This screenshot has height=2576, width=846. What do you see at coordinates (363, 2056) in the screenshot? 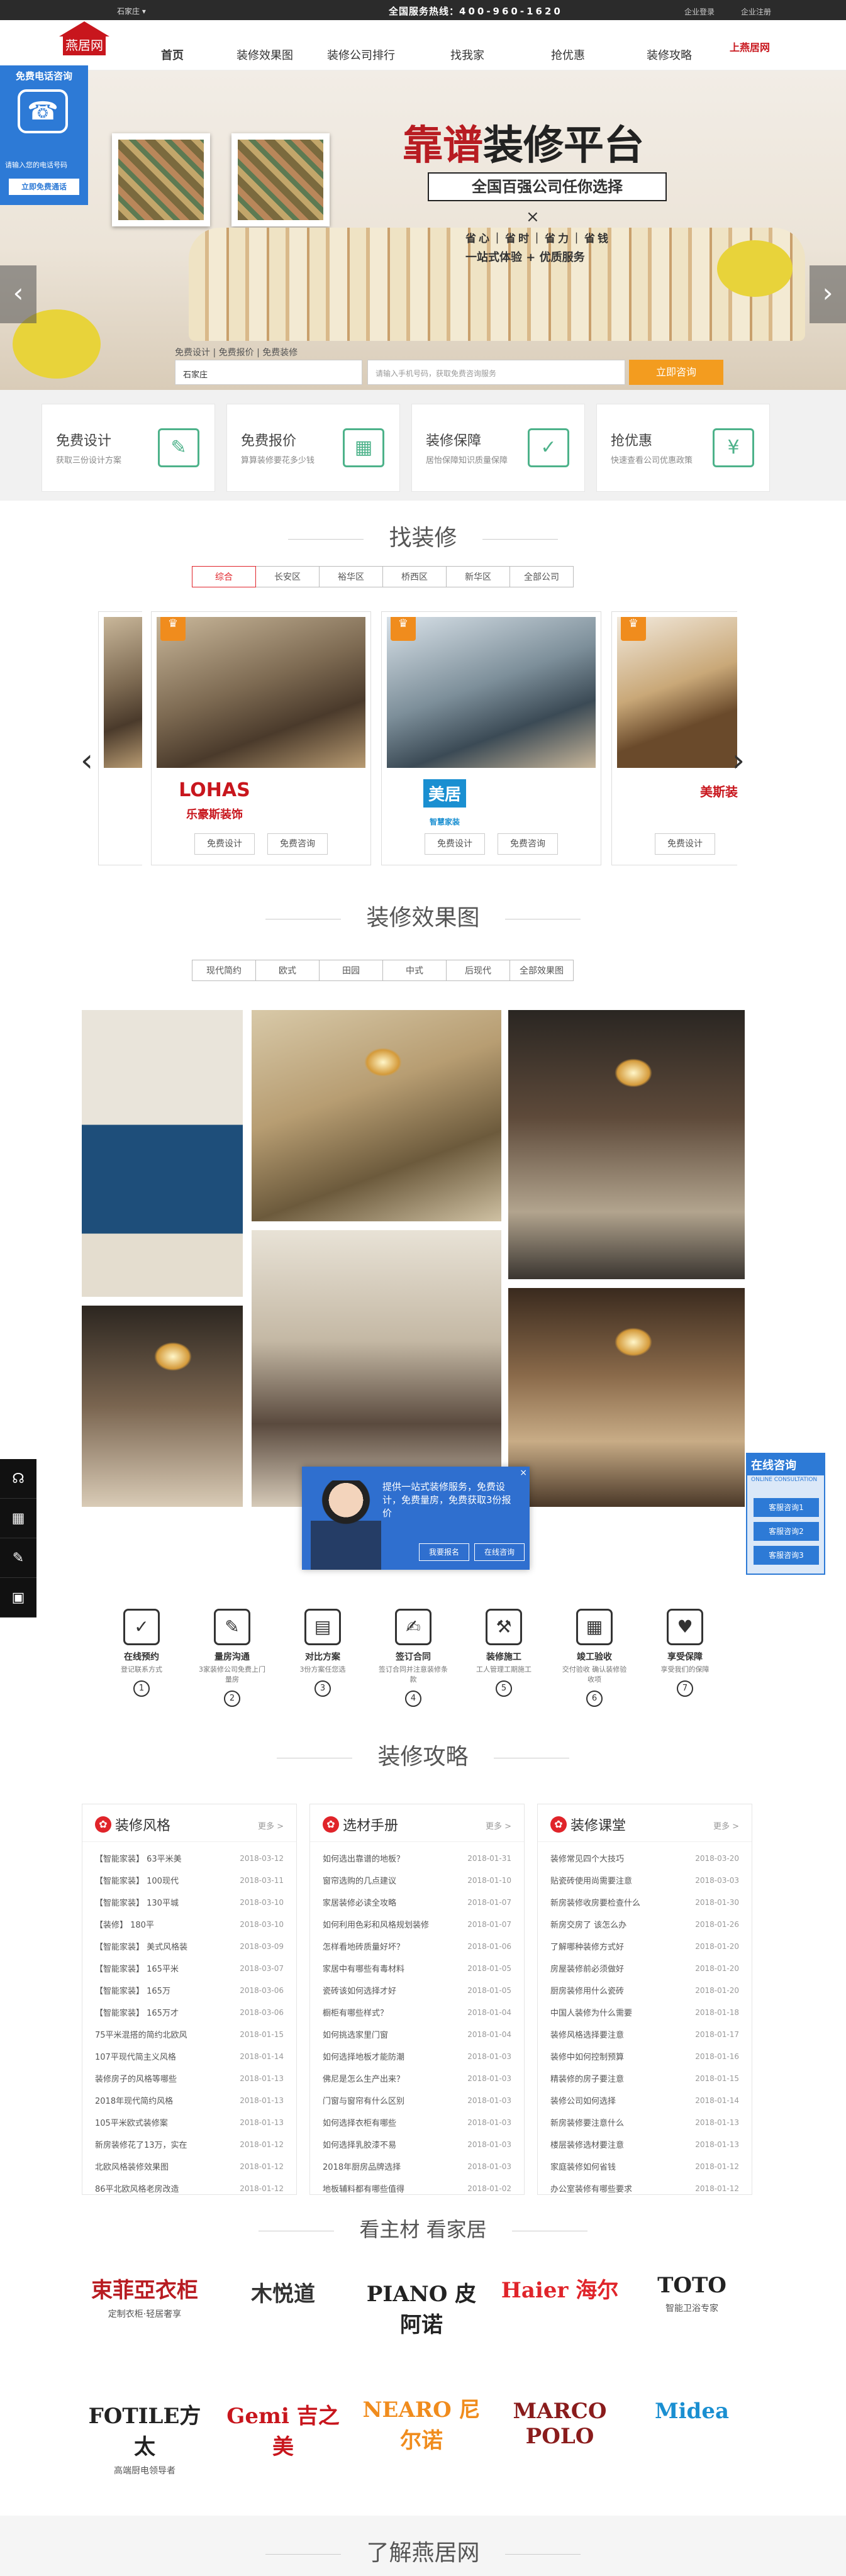
I see `article-title: 如何选择地板才能防潮` at bounding box center [363, 2056].